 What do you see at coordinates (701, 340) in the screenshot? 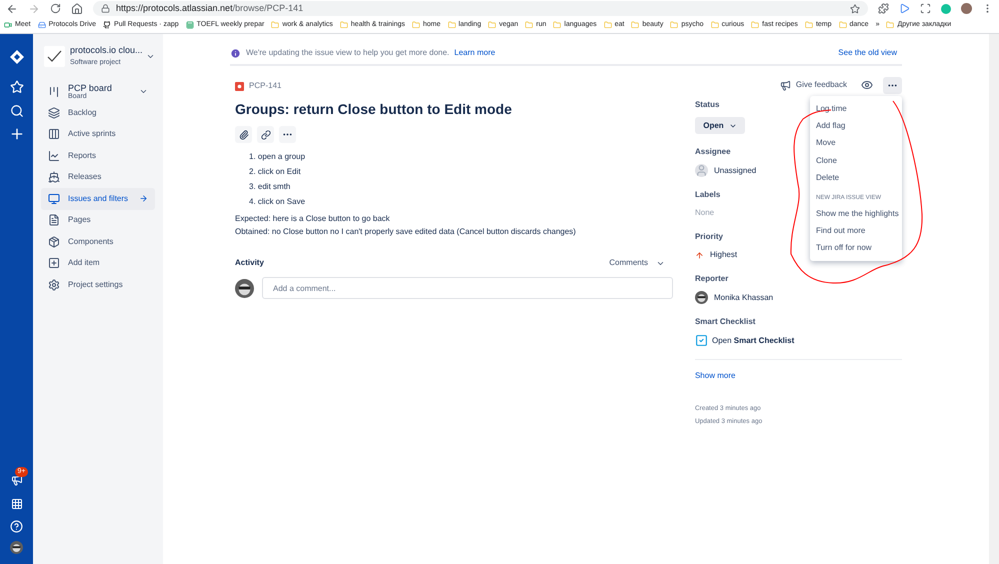
I see `checklist-icon` at bounding box center [701, 340].